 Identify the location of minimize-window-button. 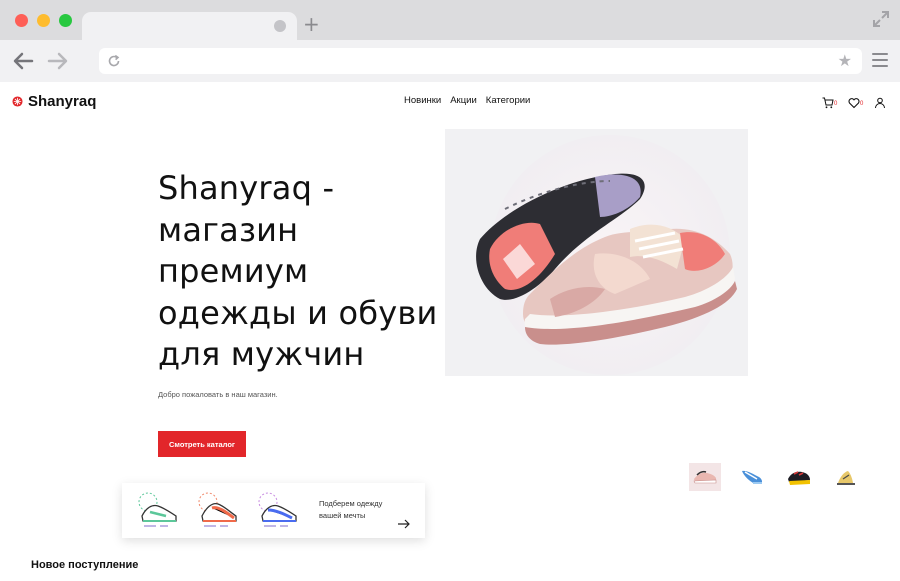
(43, 20).